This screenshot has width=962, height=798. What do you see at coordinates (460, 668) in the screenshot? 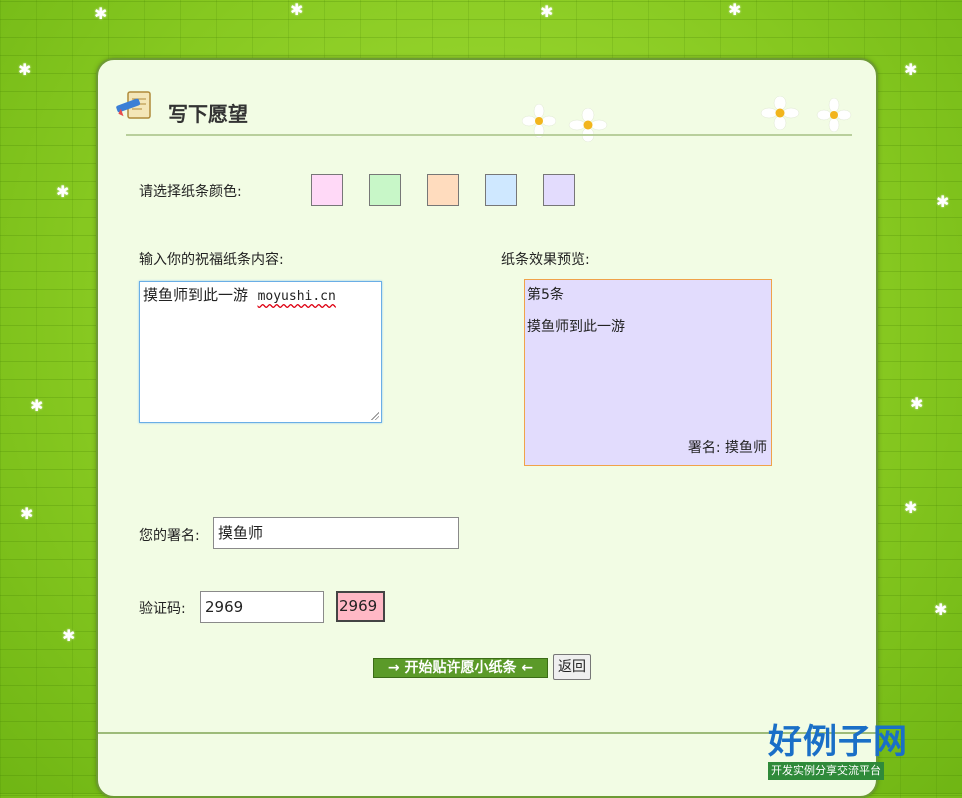
I see `submit-wish-button: → 开始贴许愿小纸条 ←` at bounding box center [460, 668].